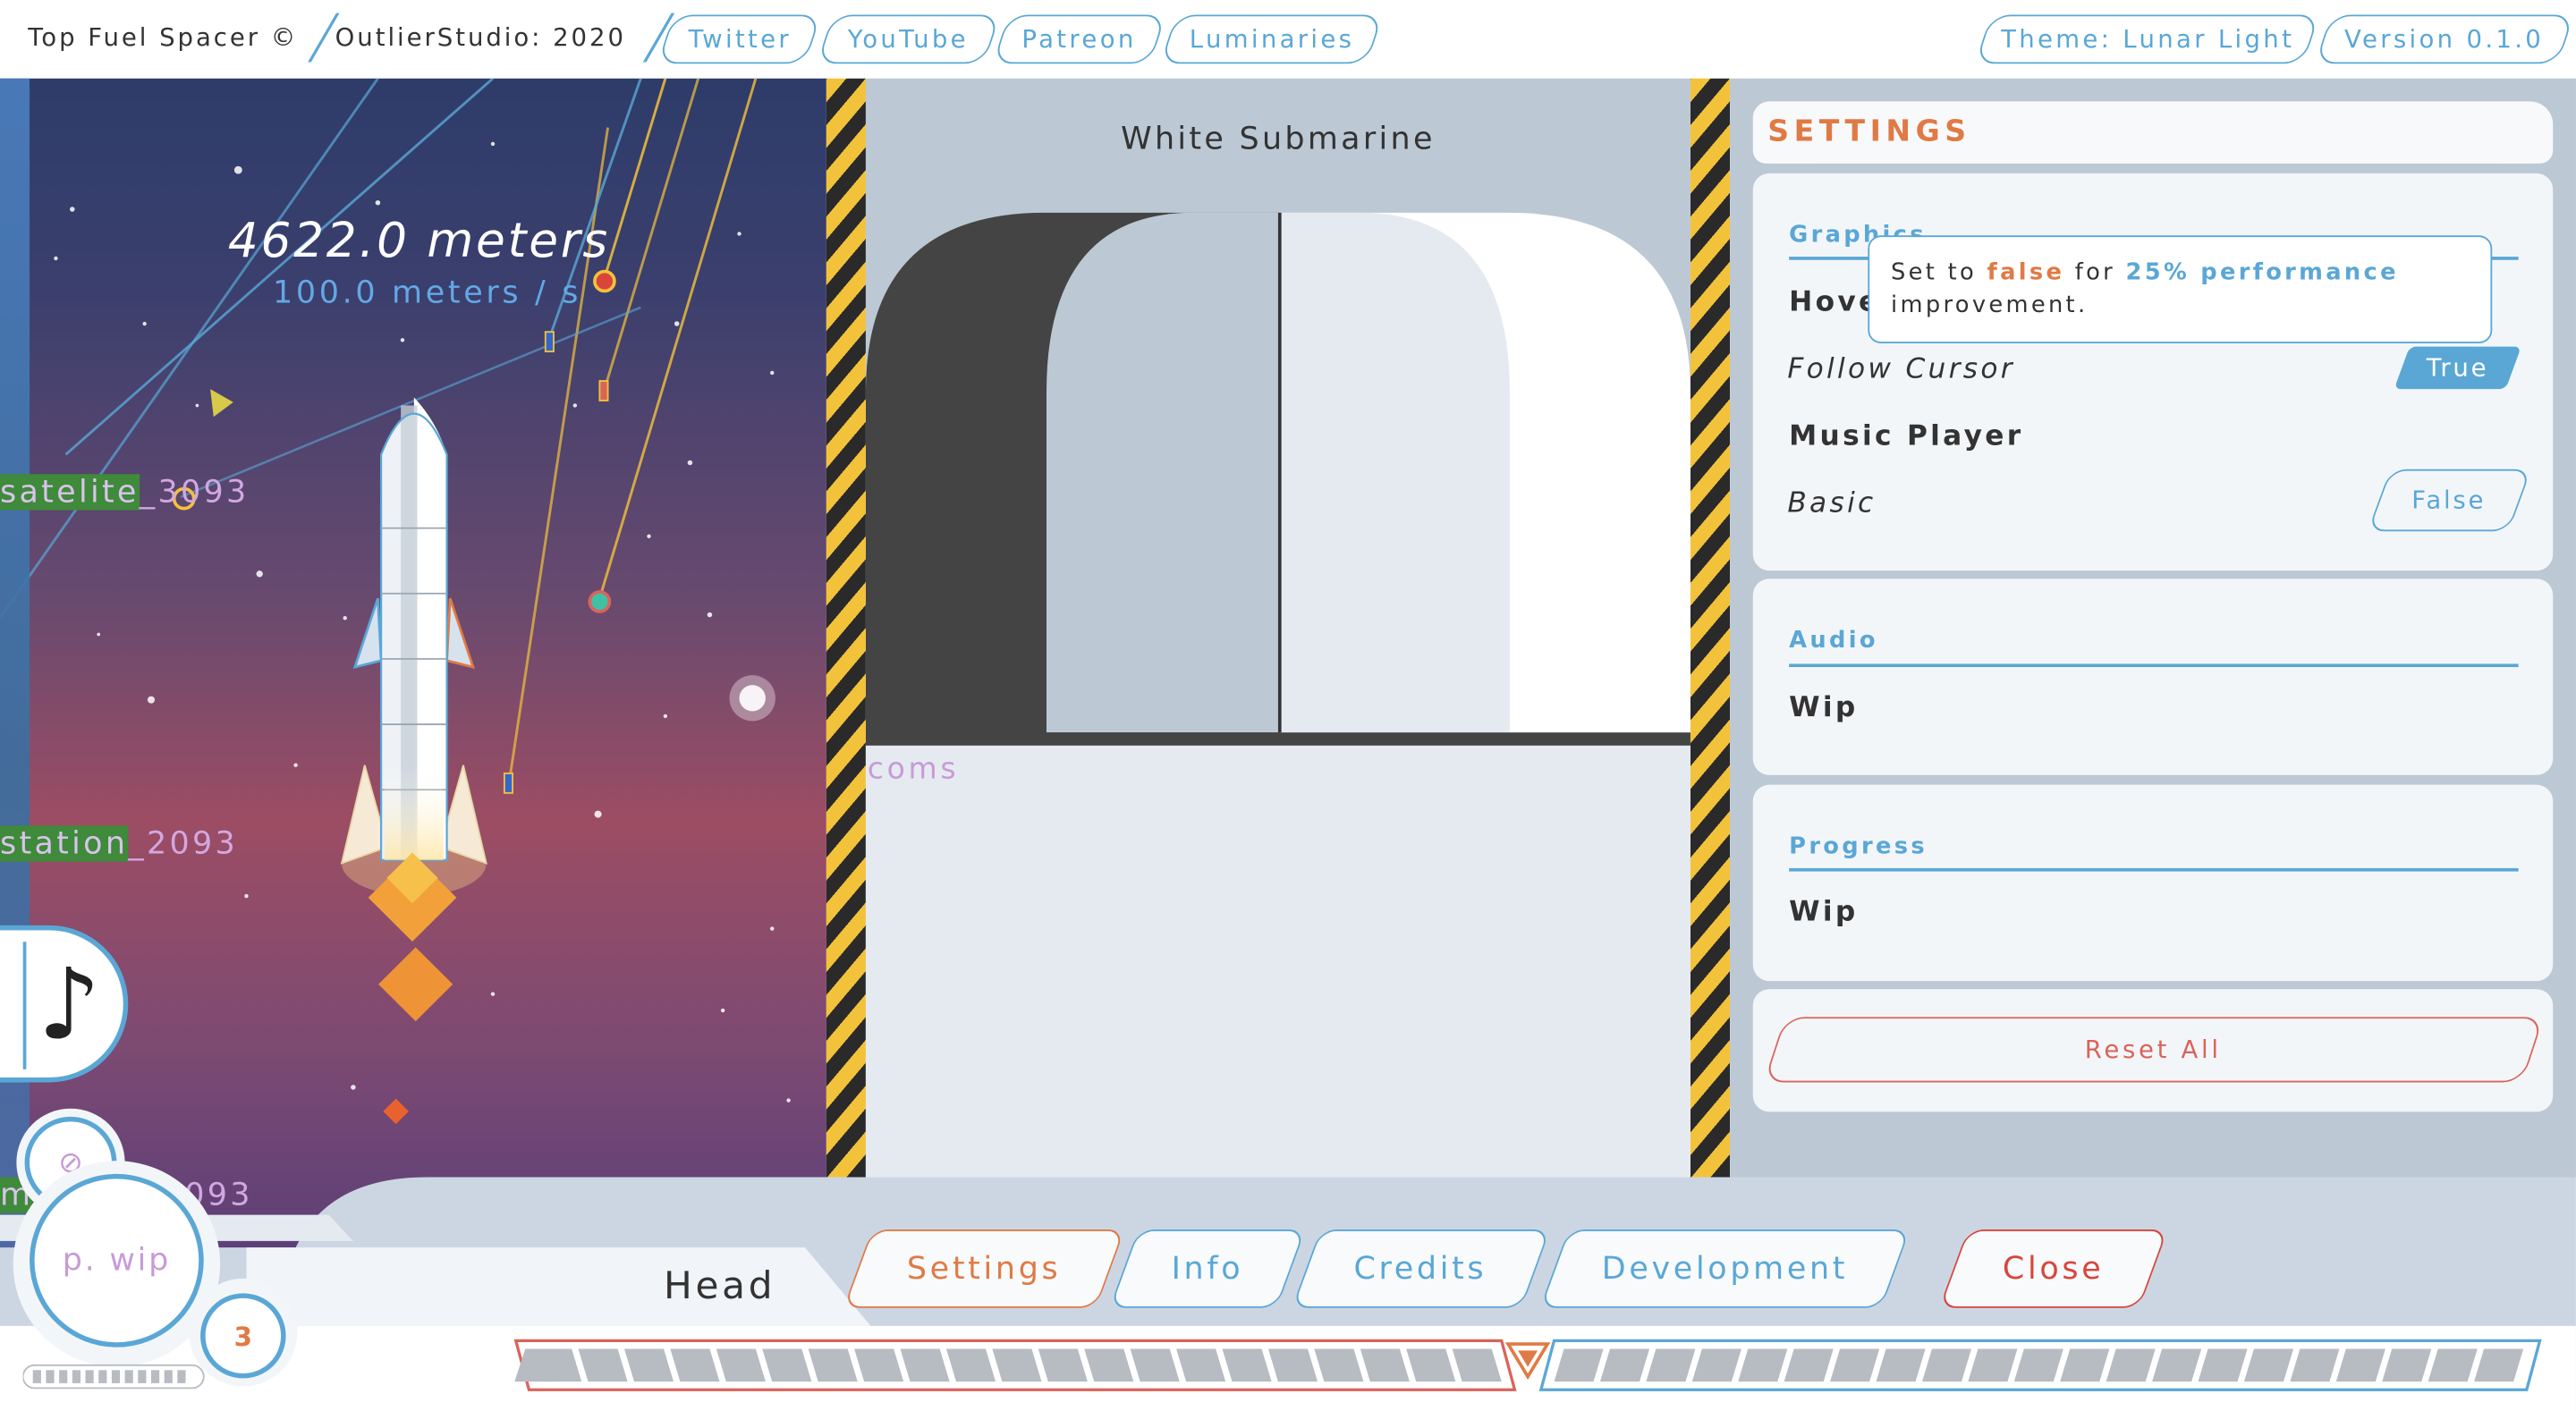 This screenshot has width=2576, height=1411. Describe the element at coordinates (1869, 131) in the screenshot. I see `settings-title: SETTINGS` at that location.